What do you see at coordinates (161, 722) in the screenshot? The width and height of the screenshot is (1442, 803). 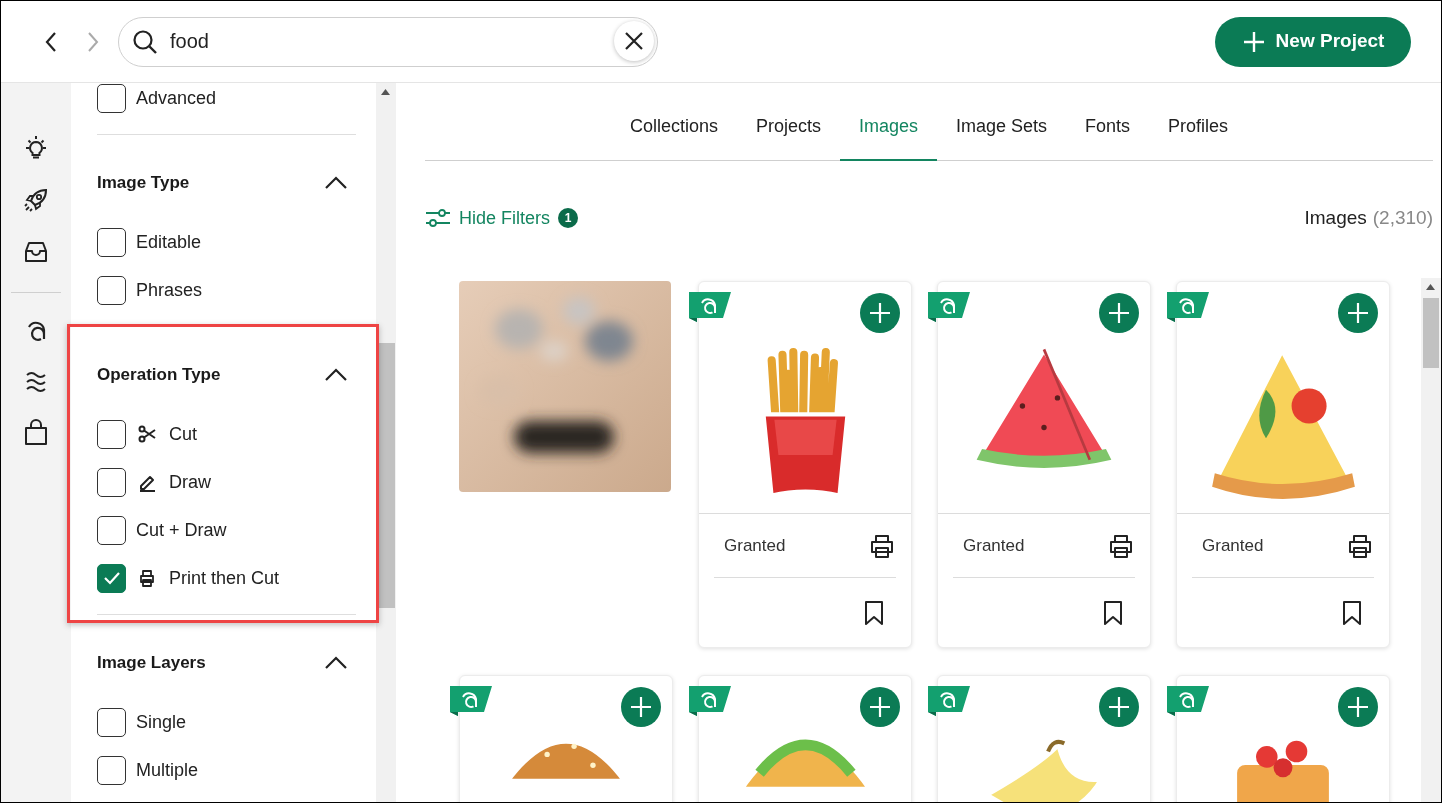 I see `checkbox-label: Single` at bounding box center [161, 722].